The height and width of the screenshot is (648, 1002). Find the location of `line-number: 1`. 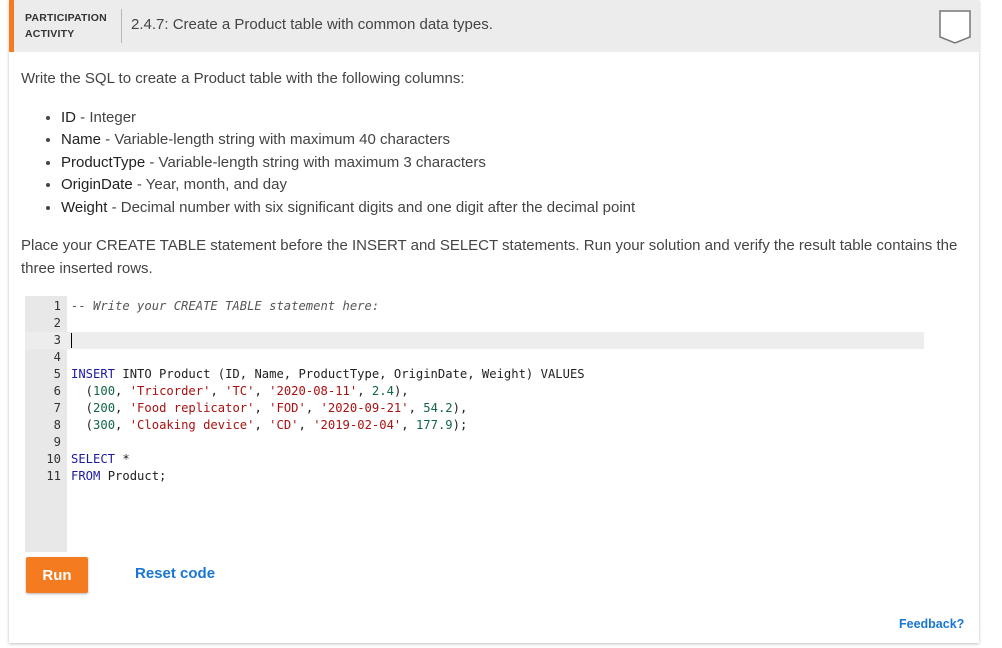

line-number: 1 is located at coordinates (57, 306).